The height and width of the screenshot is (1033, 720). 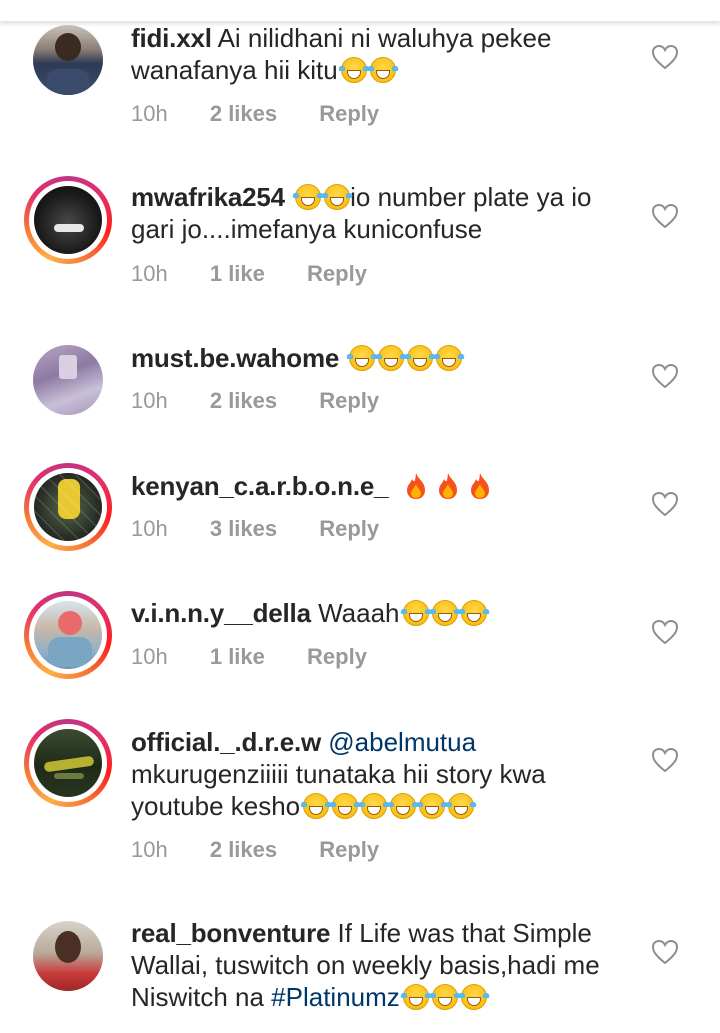 I want to click on comment-body: Waaah, so click(x=359, y=613).